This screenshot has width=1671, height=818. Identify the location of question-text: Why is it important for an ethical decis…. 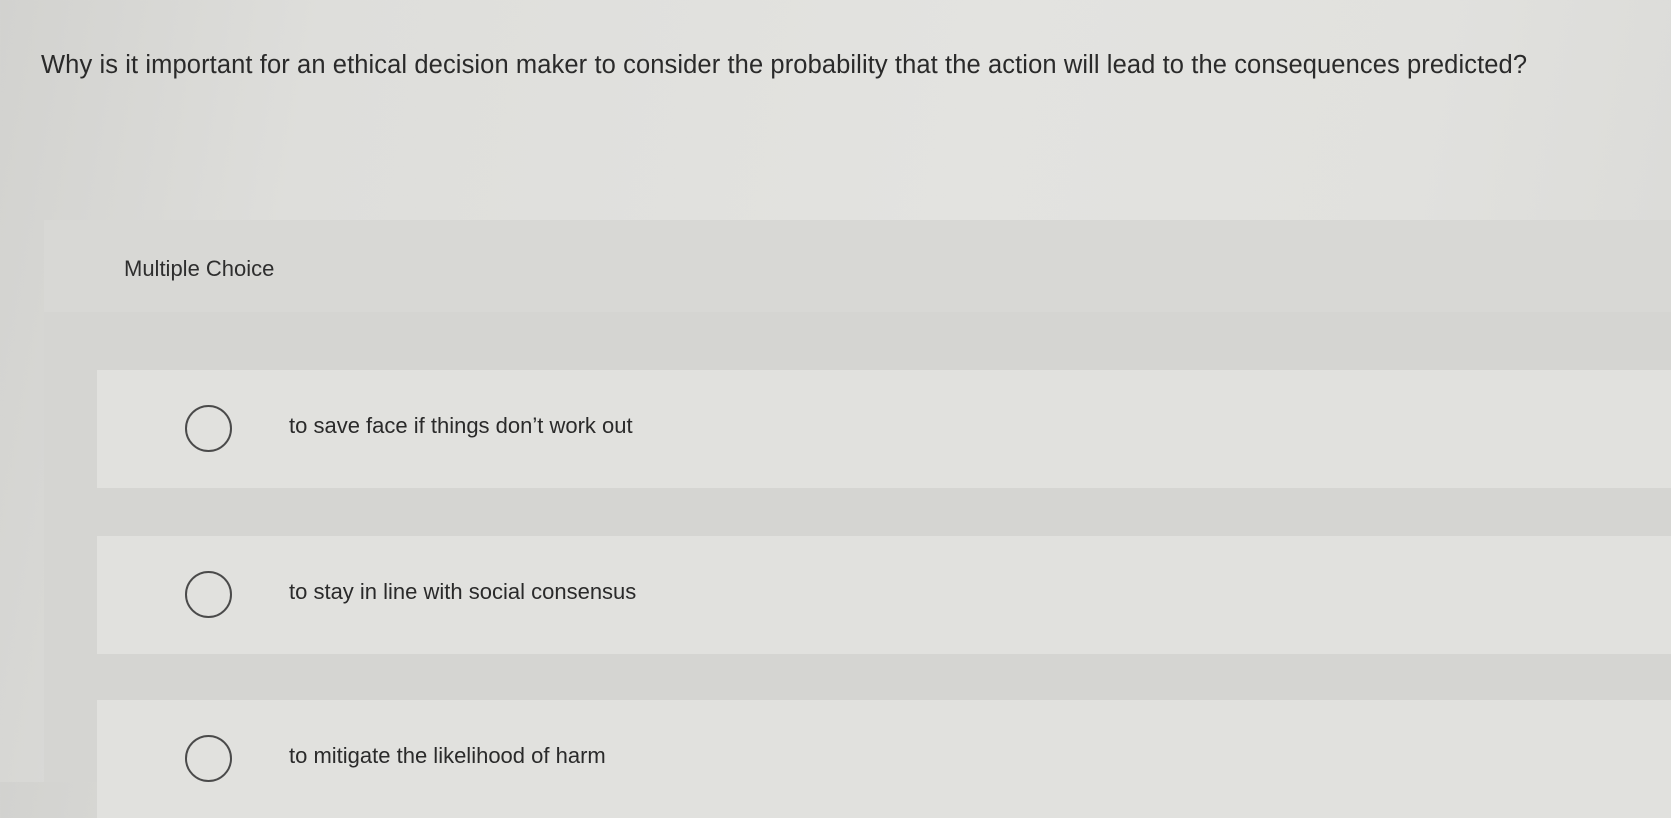
(784, 65).